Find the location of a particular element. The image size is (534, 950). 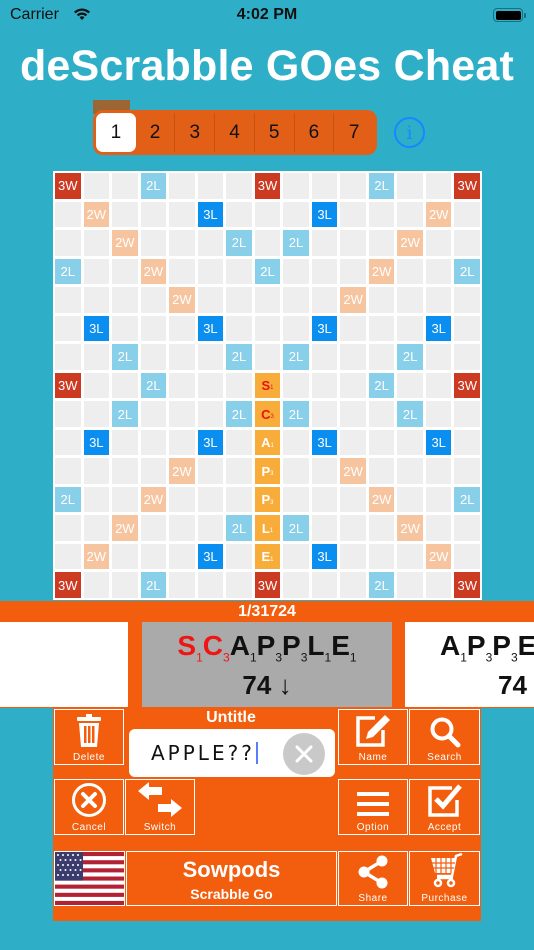

language-flag-button is located at coordinates (89, 878).